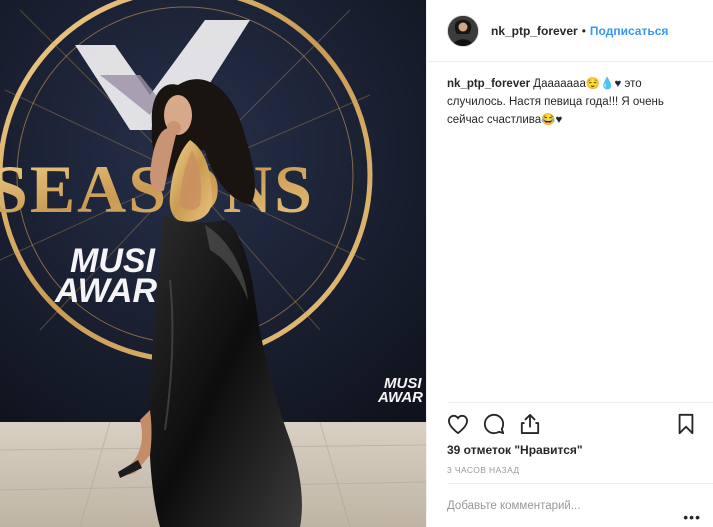  Describe the element at coordinates (483, 470) in the screenshot. I see `post-timestamp: 3 часов назад` at that location.